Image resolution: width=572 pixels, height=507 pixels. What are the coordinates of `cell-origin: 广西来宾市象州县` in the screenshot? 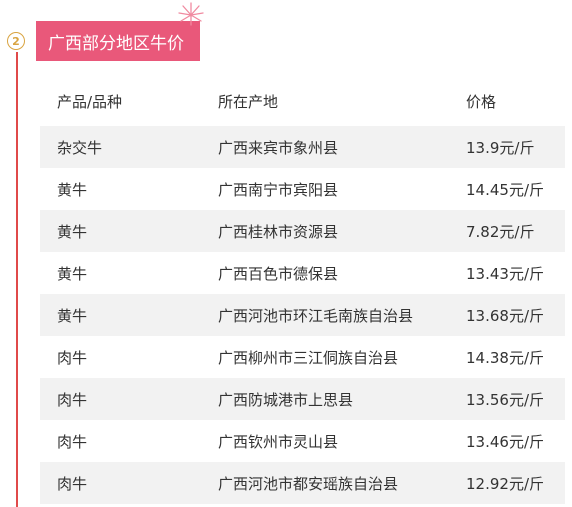 It's located at (278, 147).